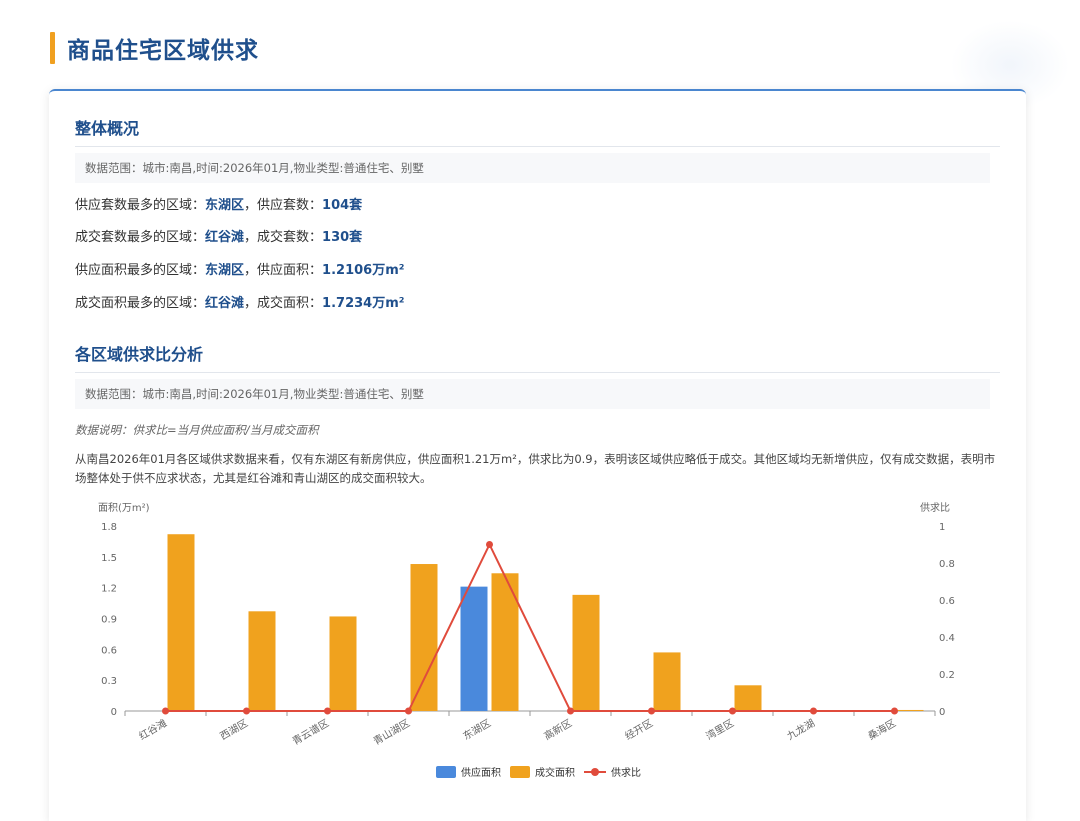 The image size is (1080, 821). What do you see at coordinates (520, 772) in the screenshot?
I see `legend-swatch-deal` at bounding box center [520, 772].